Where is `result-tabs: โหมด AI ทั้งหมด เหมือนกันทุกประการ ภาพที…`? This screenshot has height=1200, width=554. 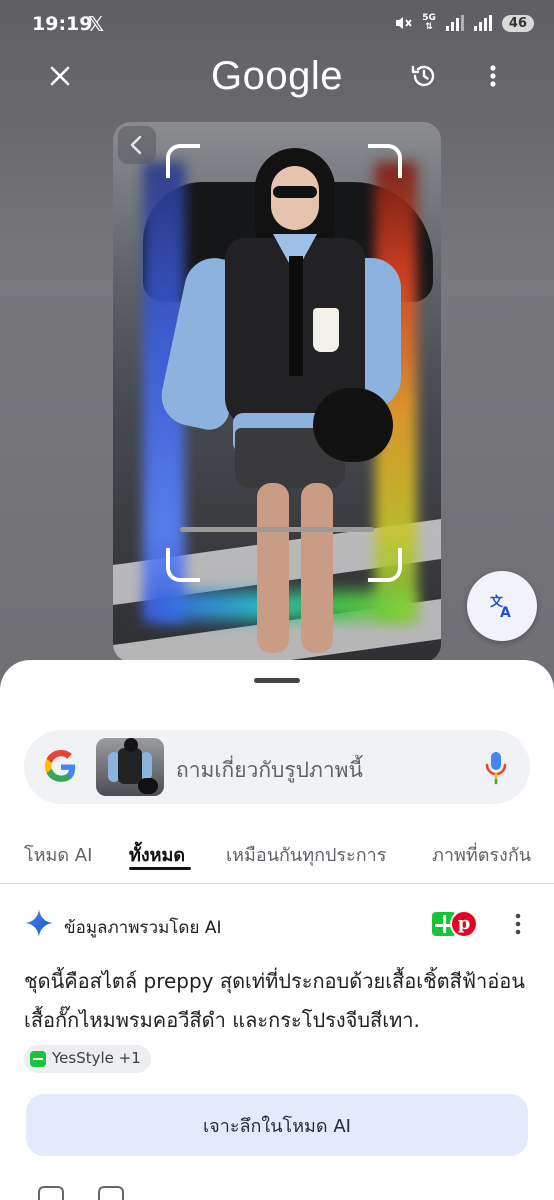
result-tabs: โหมด AI ทั้งหมด เหมือนกันทุกประการ ภาพที… is located at coordinates (277, 858).